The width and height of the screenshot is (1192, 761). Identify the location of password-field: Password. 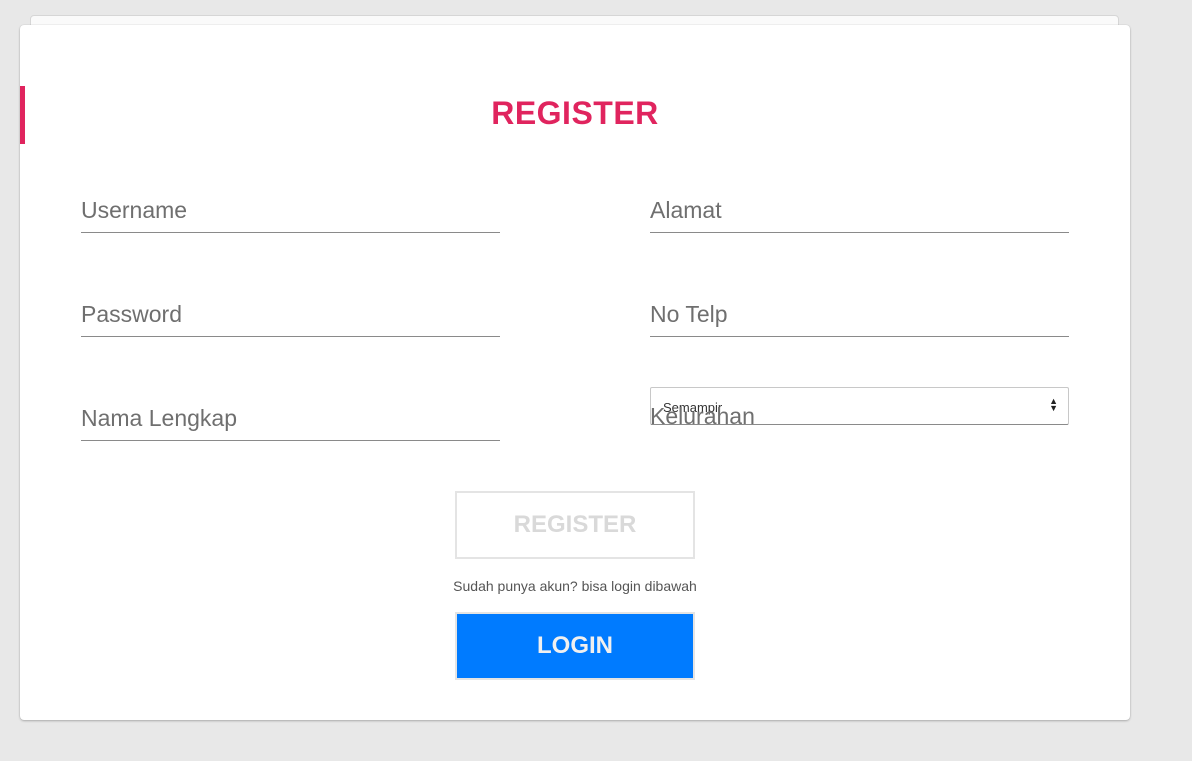
(292, 314).